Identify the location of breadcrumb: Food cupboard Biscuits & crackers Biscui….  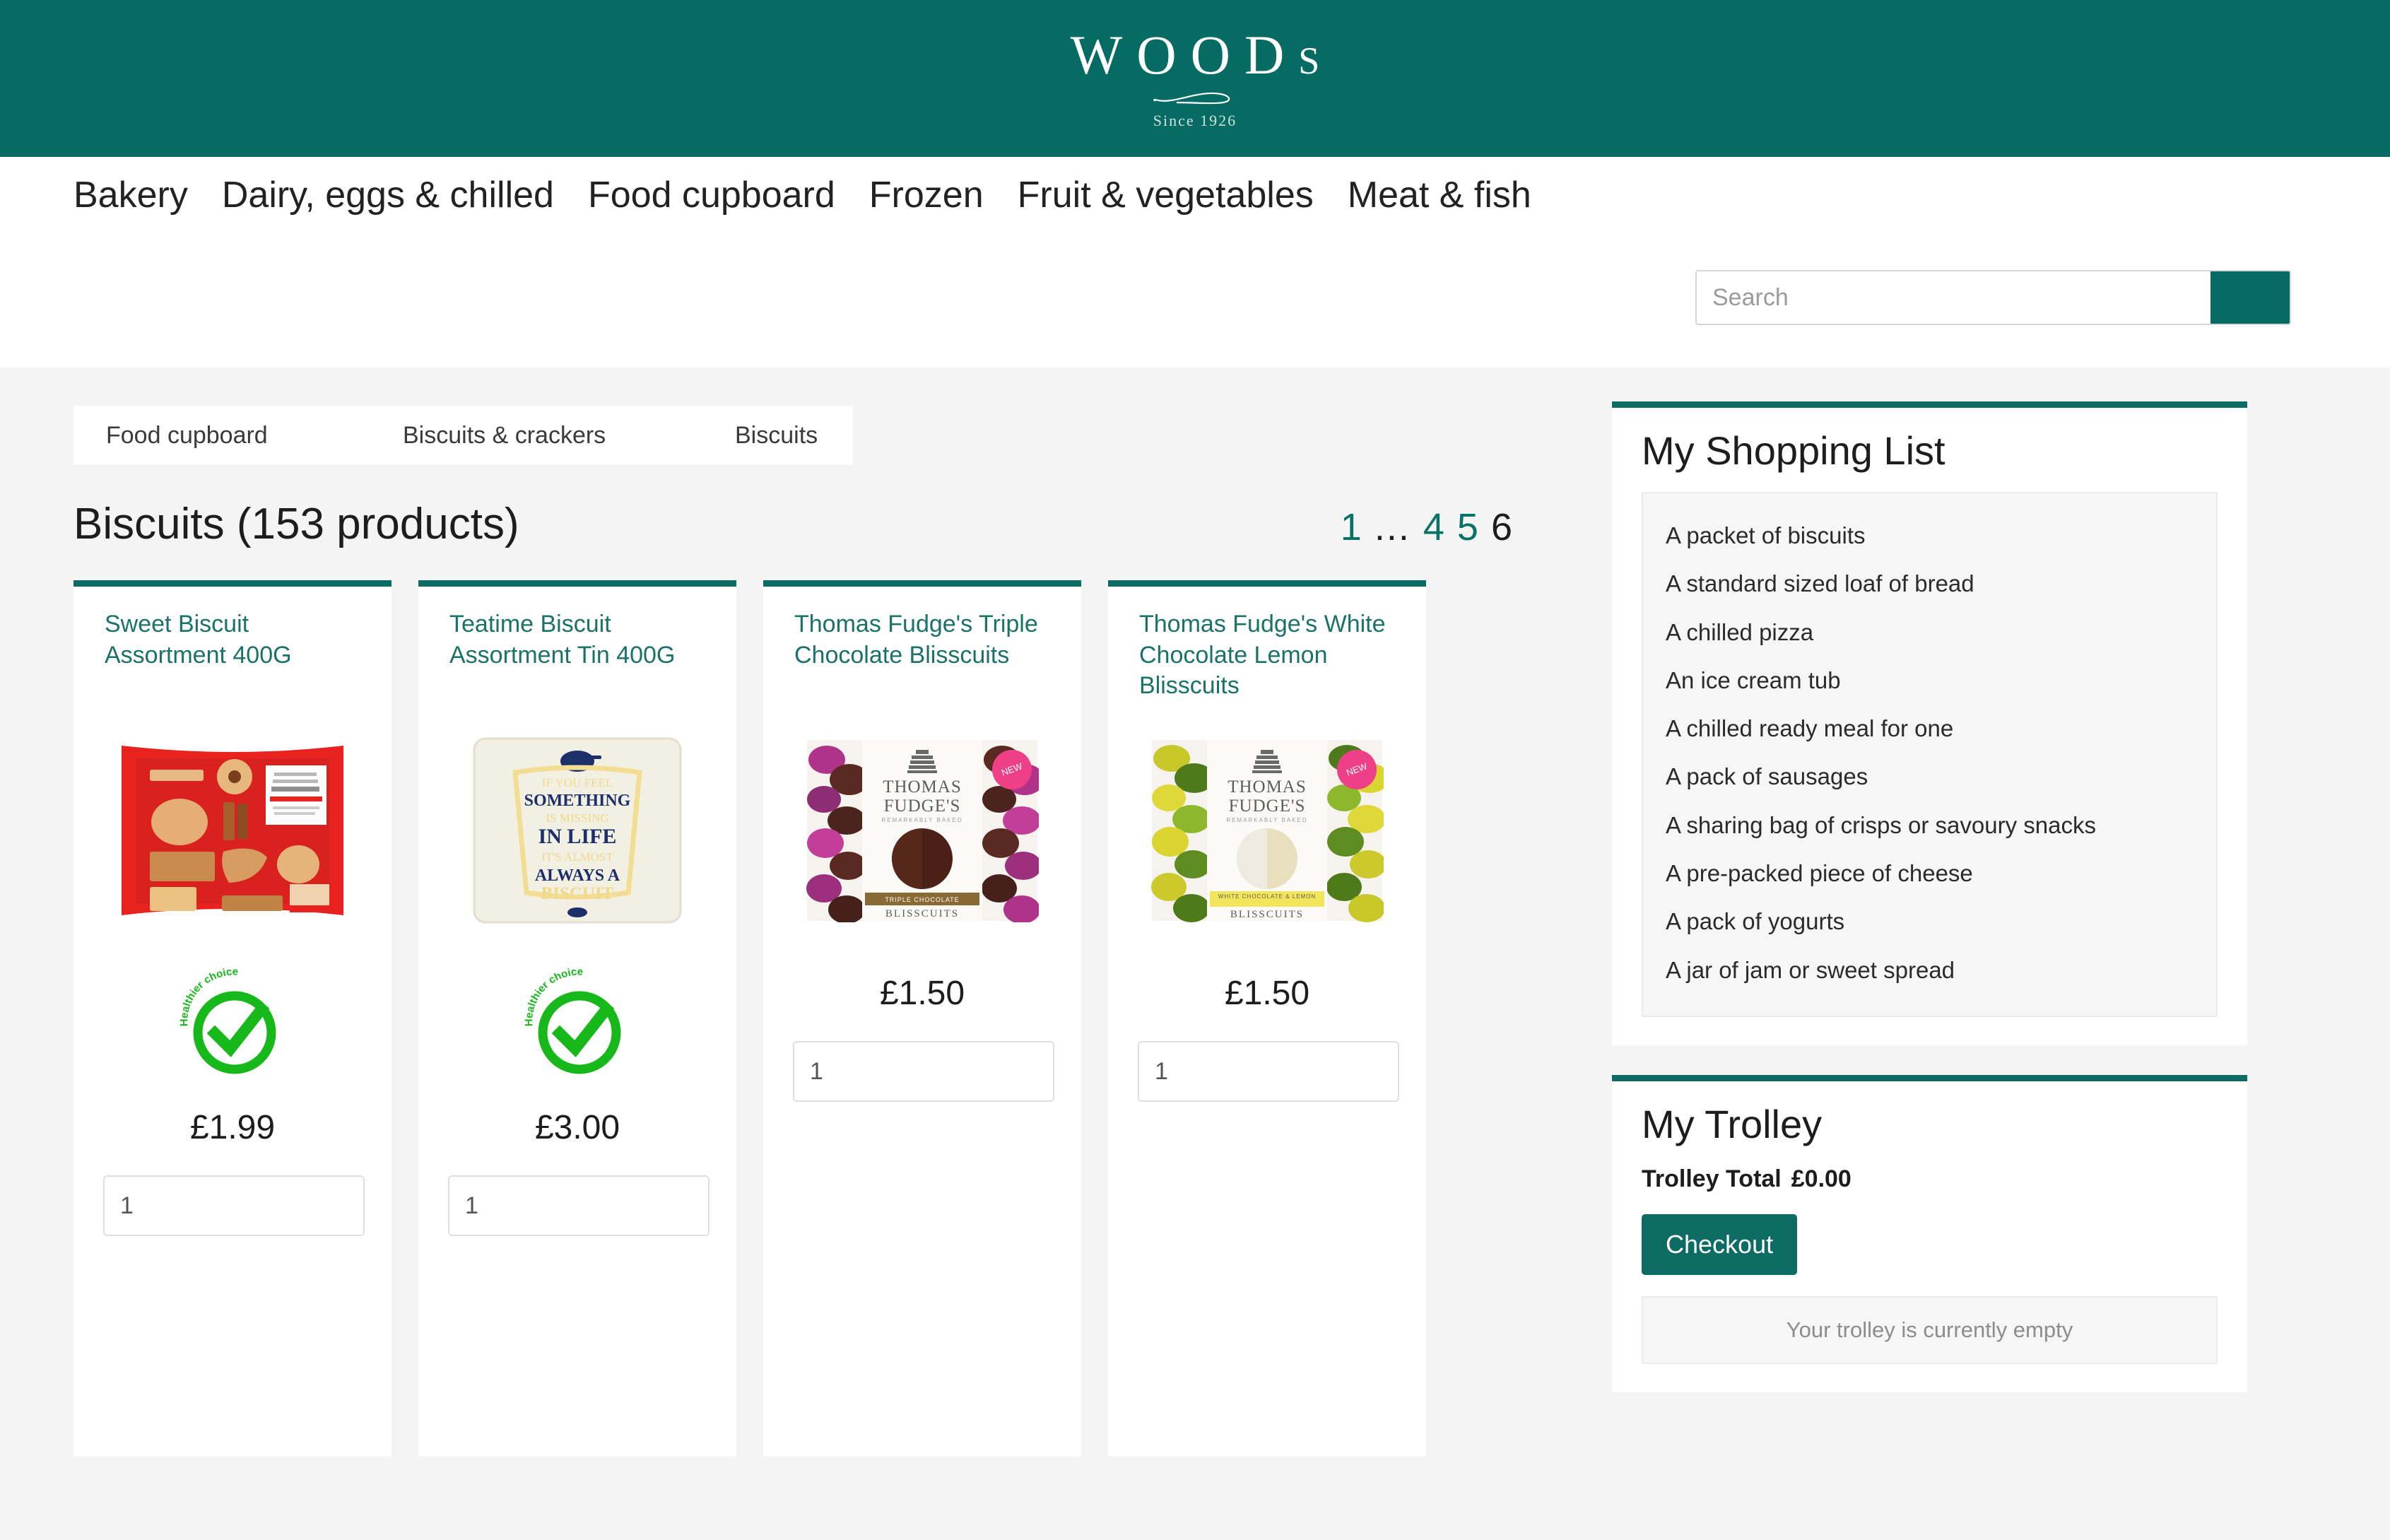
(463, 435).